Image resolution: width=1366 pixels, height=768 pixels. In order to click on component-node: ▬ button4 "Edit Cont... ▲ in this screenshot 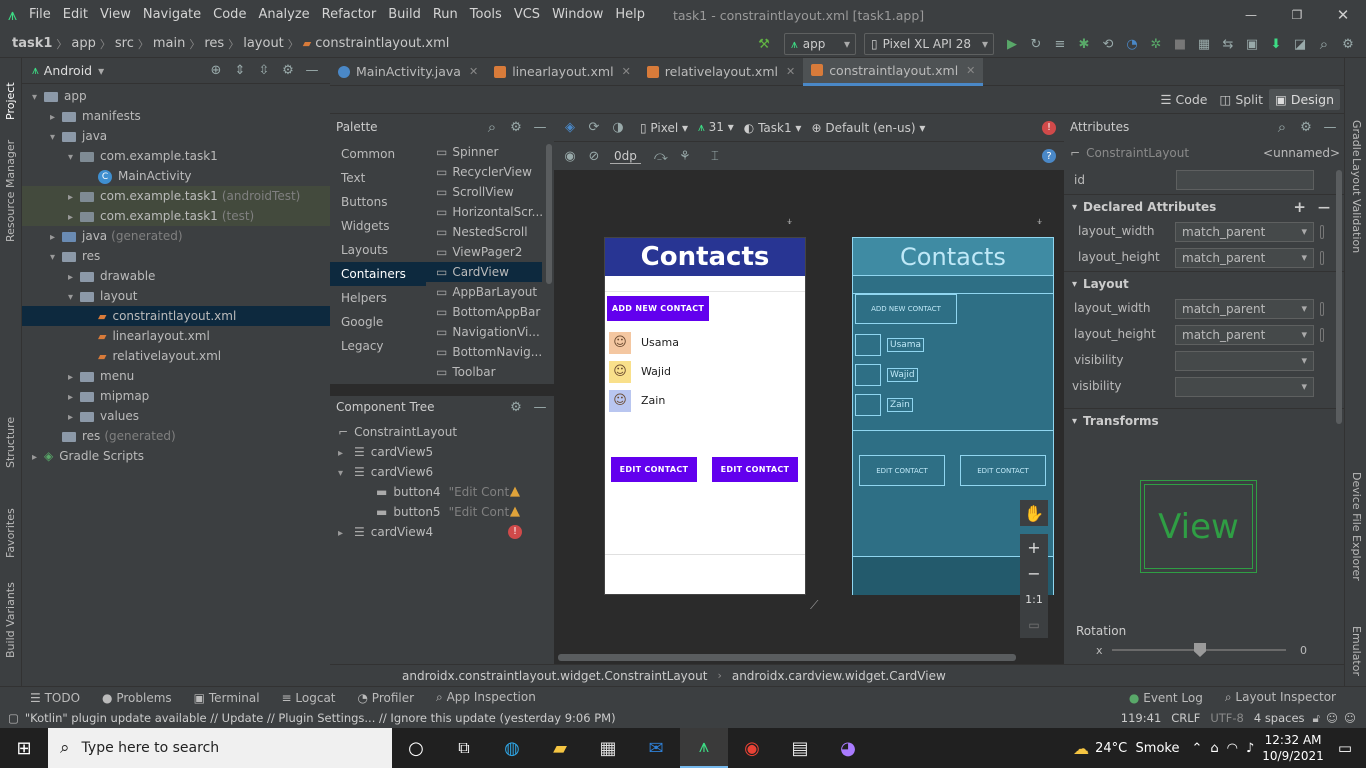, I will do `click(442, 492)`.